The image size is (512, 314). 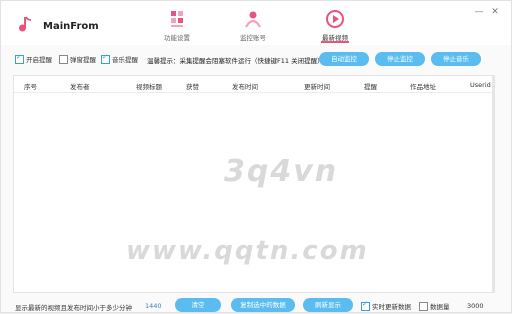 I want to click on tab-settings: 功能设置, so click(x=177, y=25).